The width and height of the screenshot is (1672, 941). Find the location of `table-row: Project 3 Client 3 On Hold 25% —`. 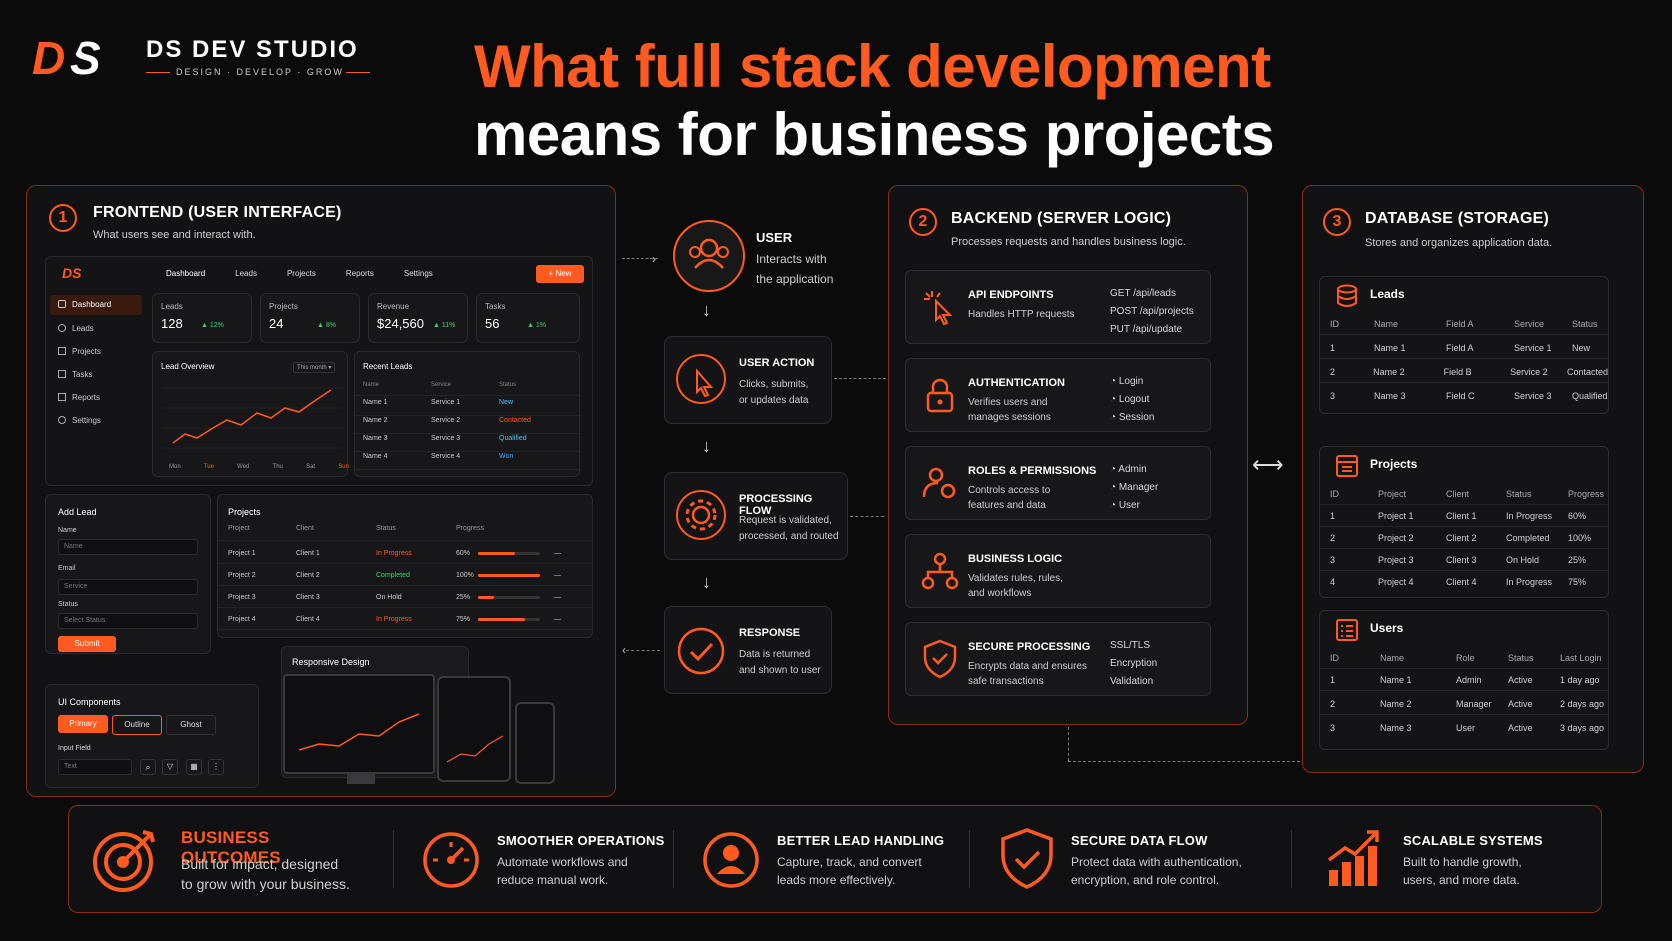

table-row: Project 3 Client 3 On Hold 25% — is located at coordinates (405, 597).